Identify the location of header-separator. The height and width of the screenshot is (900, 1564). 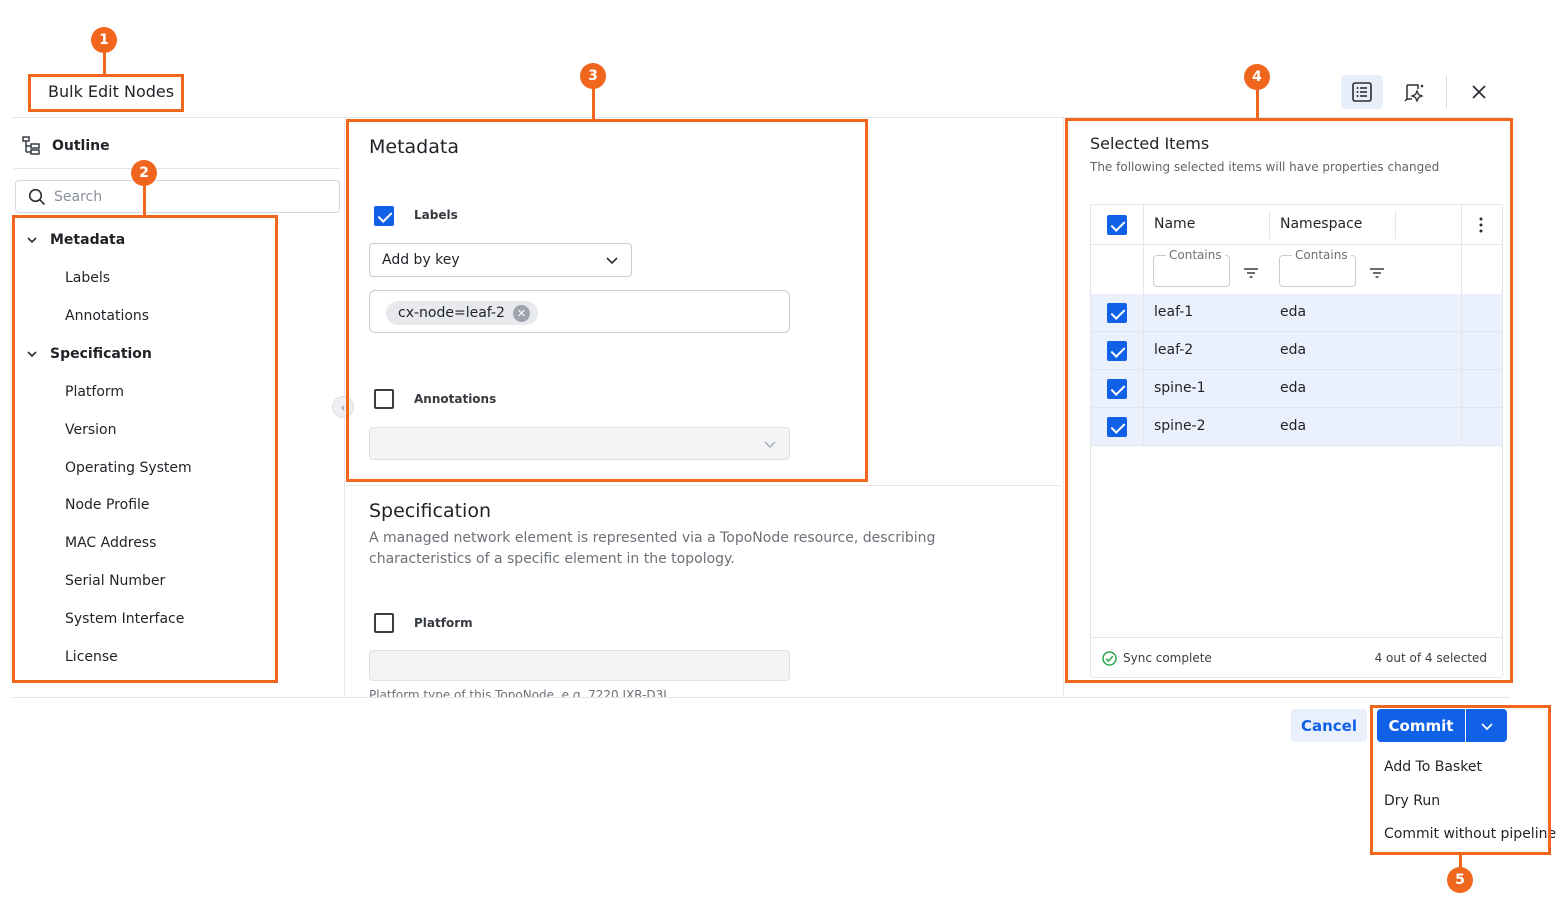
(1446, 92).